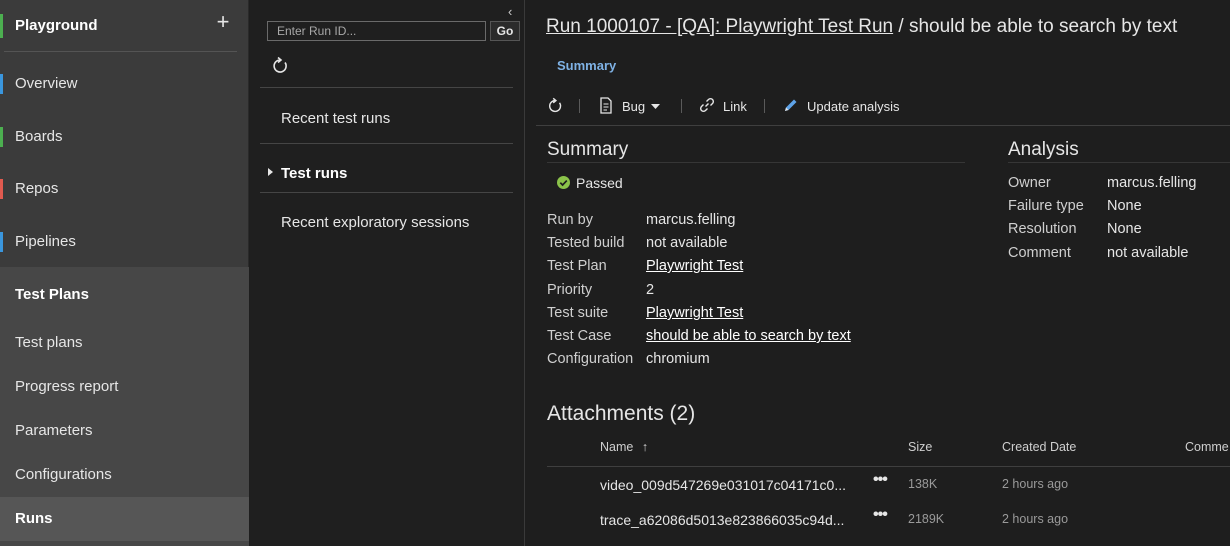  Describe the element at coordinates (335, 118) in the screenshot. I see `recent-test-runs-link: Recent test runs` at that location.